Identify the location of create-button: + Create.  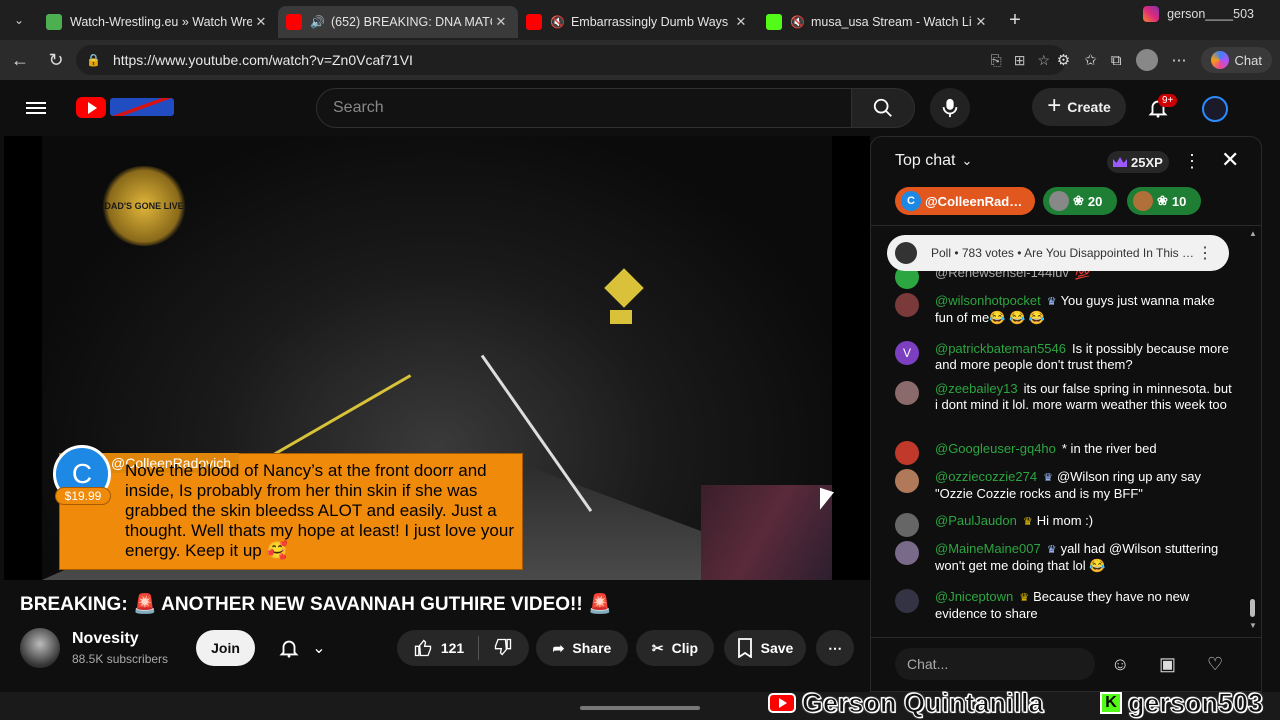
(1079, 107).